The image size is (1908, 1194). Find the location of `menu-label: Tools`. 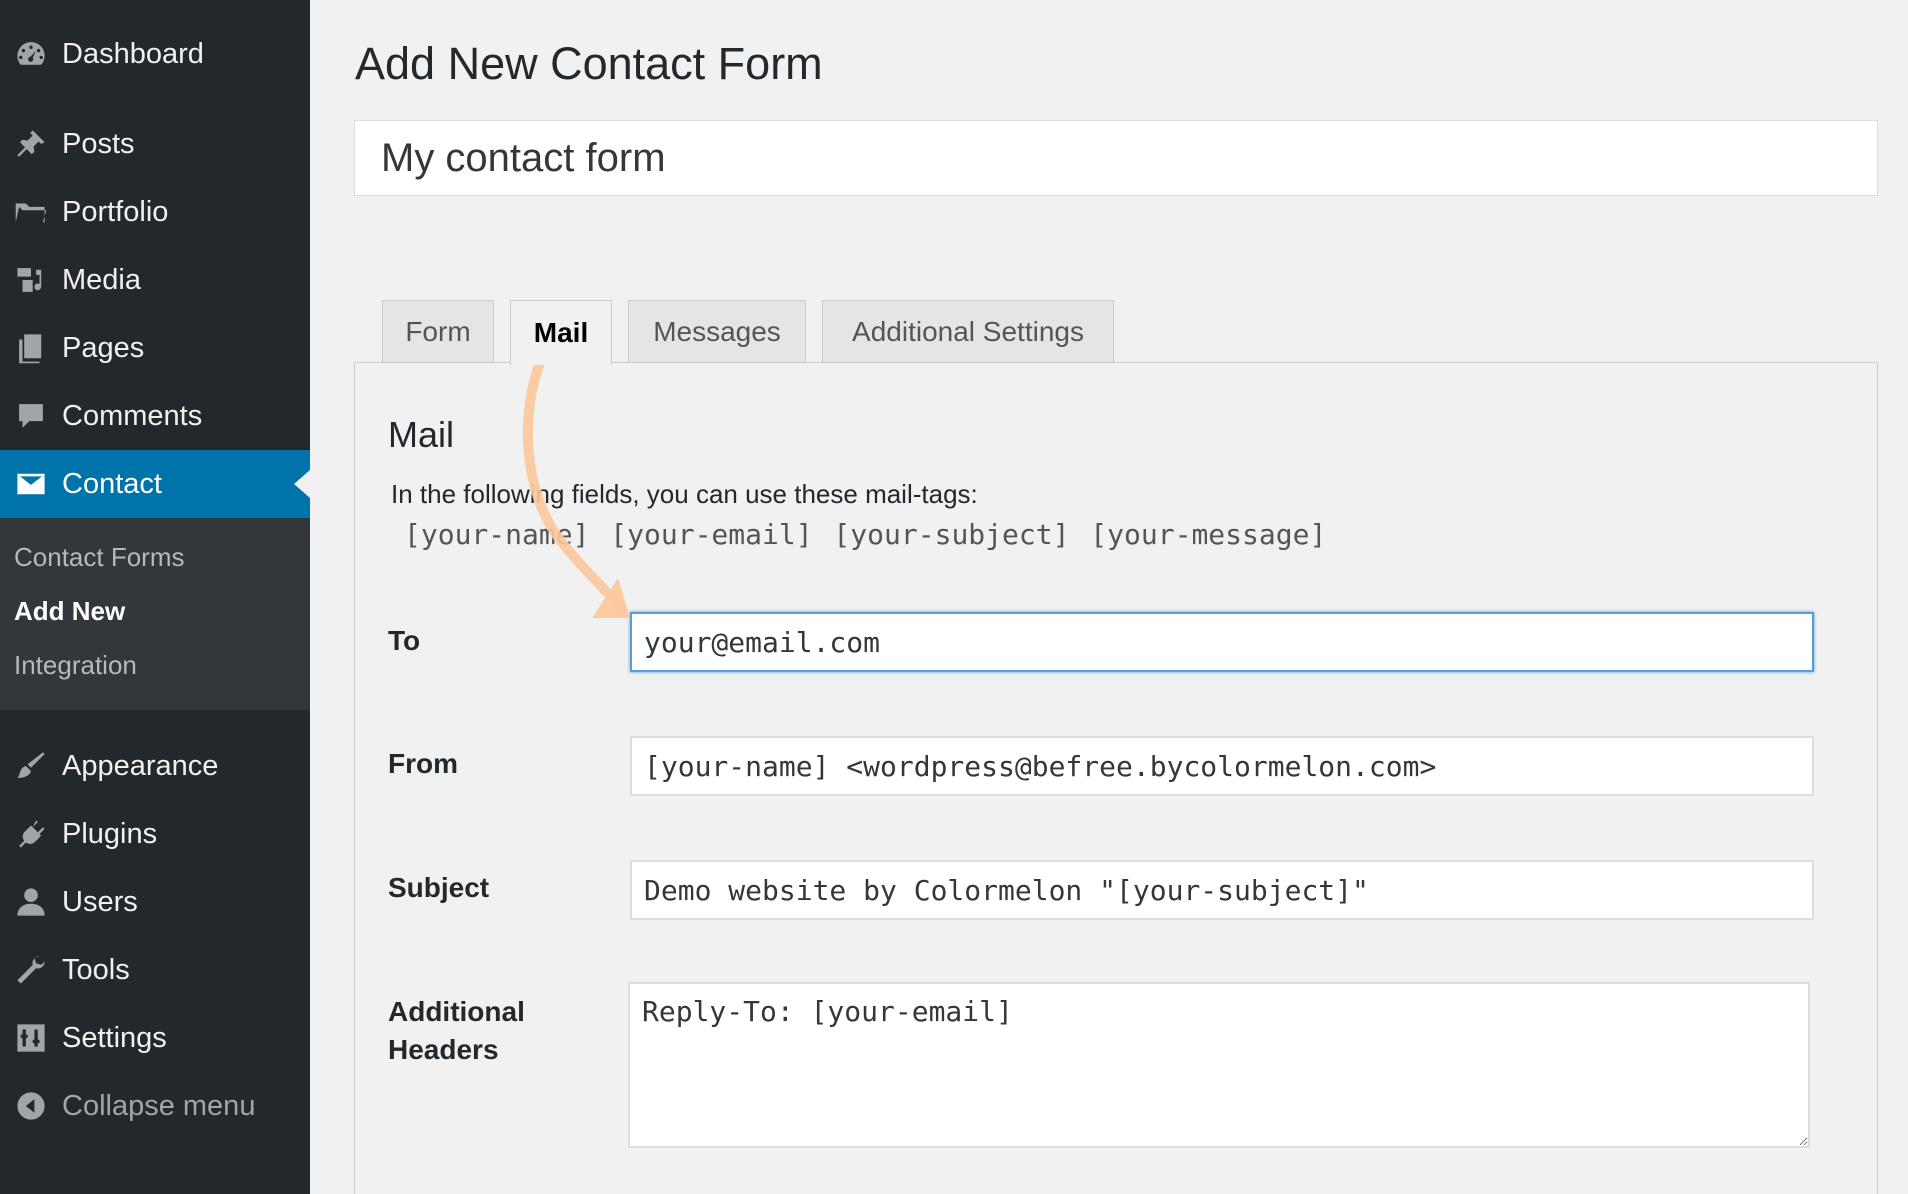

menu-label: Tools is located at coordinates (96, 969).